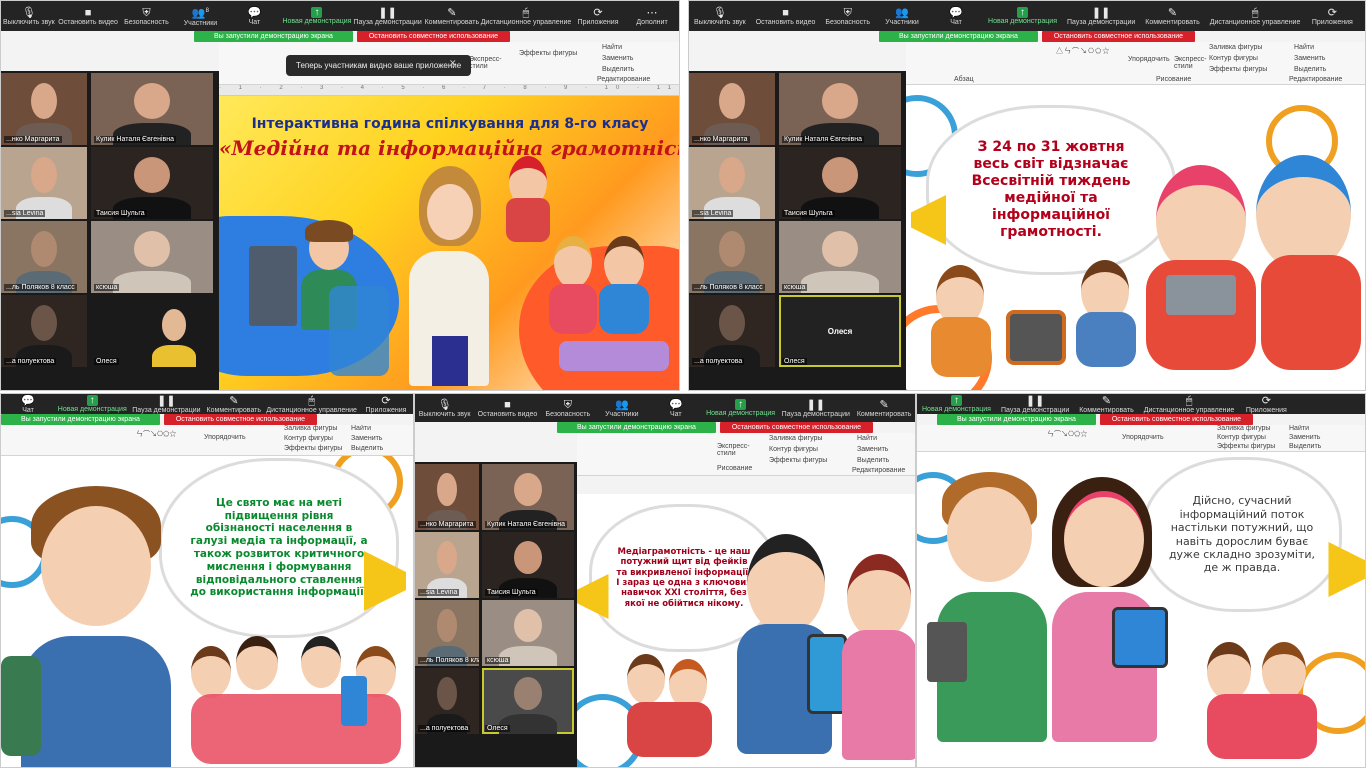 This screenshot has width=1366, height=768. I want to click on tooltip-close-icon: ✕, so click(453, 63).